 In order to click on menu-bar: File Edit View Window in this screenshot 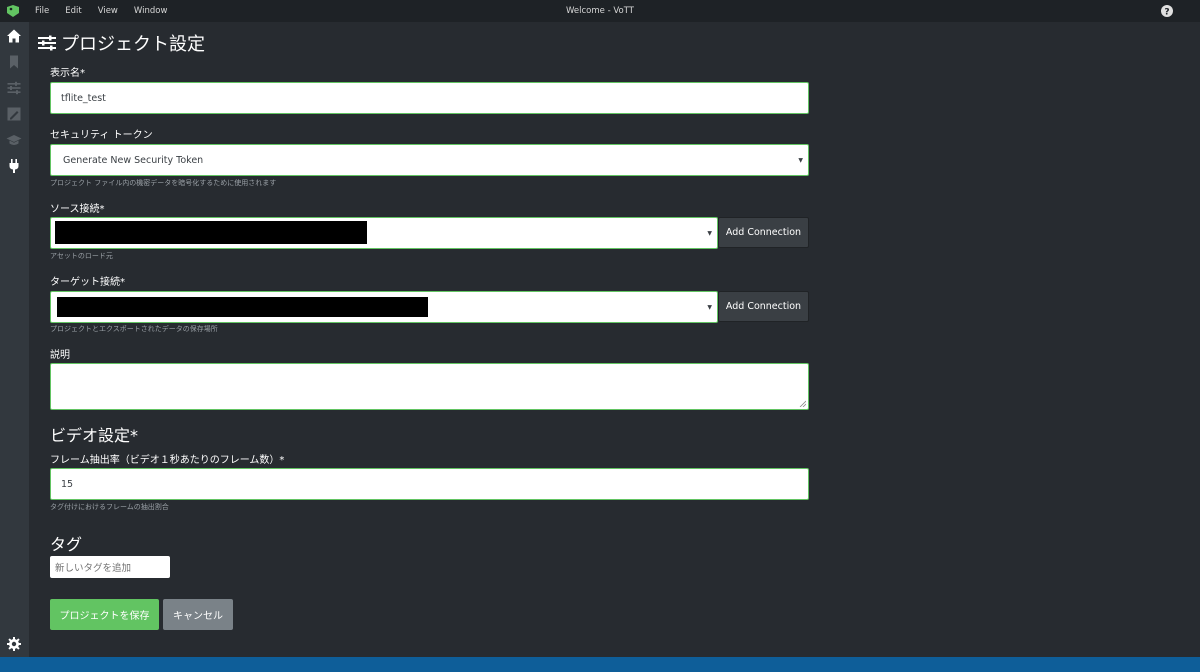, I will do `click(109, 11)`.